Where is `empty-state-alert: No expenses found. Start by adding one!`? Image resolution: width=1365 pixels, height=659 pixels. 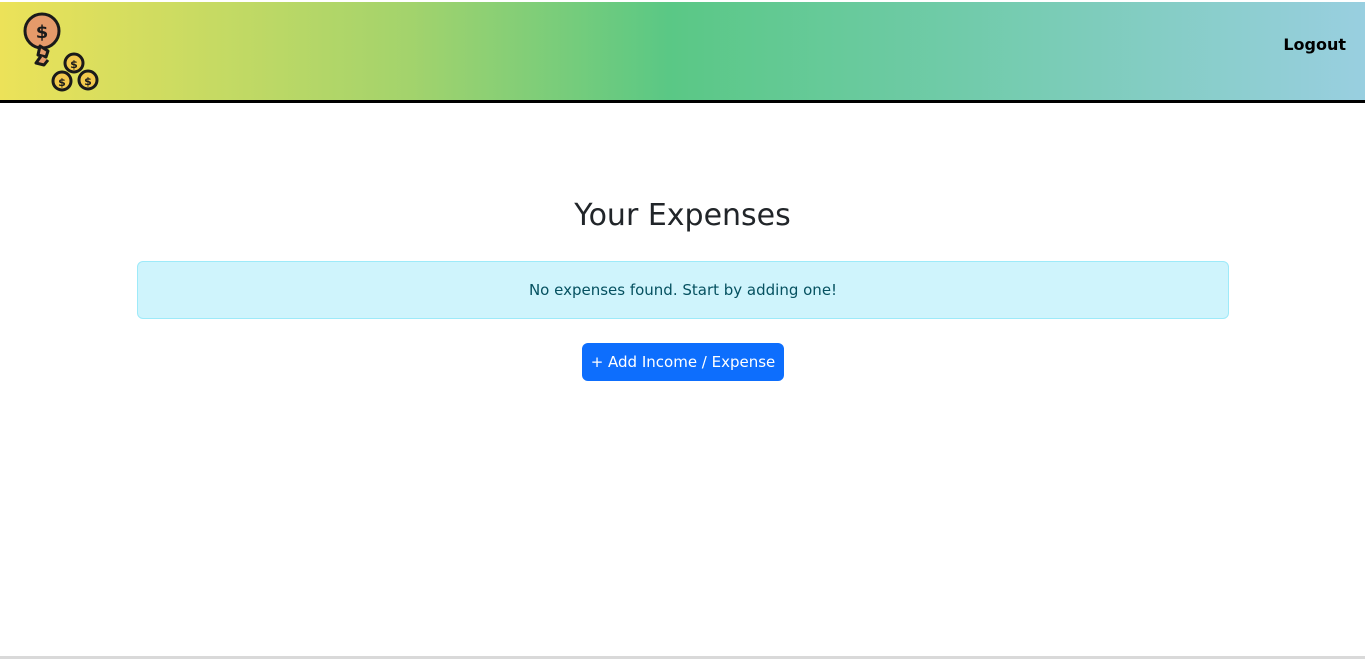
empty-state-alert: No expenses found. Start by adding one! is located at coordinates (683, 290).